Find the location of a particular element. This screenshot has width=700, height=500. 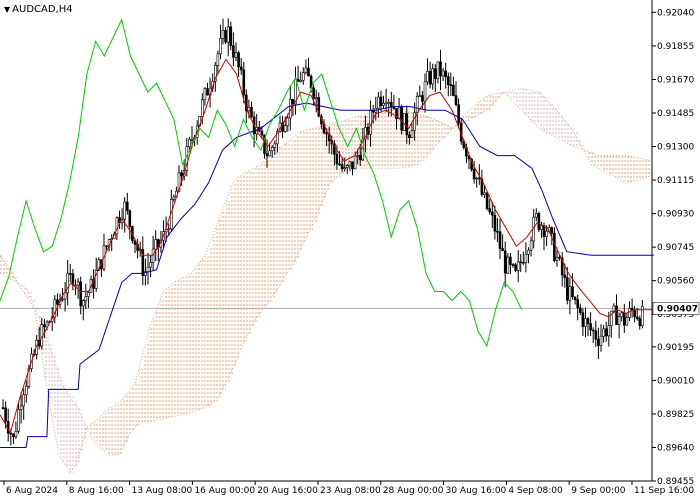

y-tick-label: 0.92040 is located at coordinates (675, 13).